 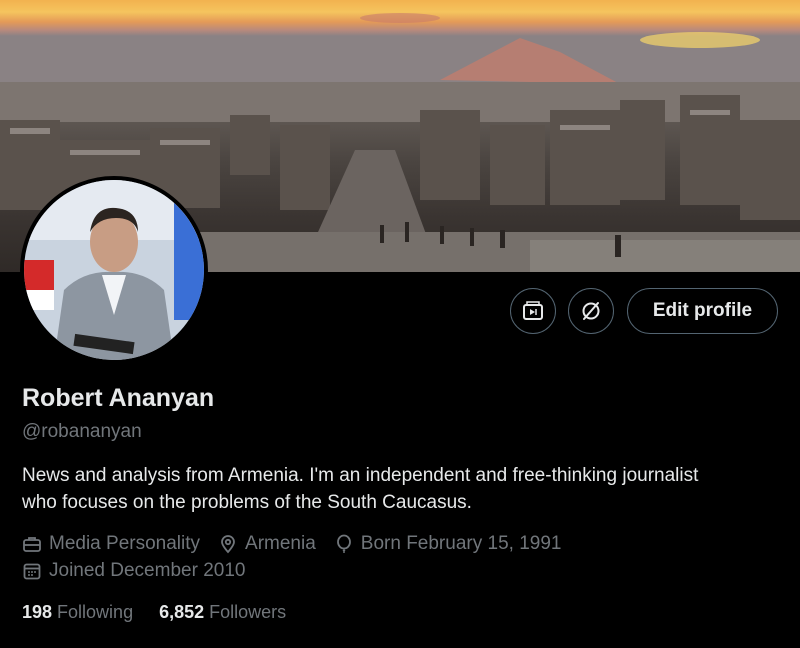 What do you see at coordinates (461, 543) in the screenshot?
I see `birthday-label: Born February 15, 1991` at bounding box center [461, 543].